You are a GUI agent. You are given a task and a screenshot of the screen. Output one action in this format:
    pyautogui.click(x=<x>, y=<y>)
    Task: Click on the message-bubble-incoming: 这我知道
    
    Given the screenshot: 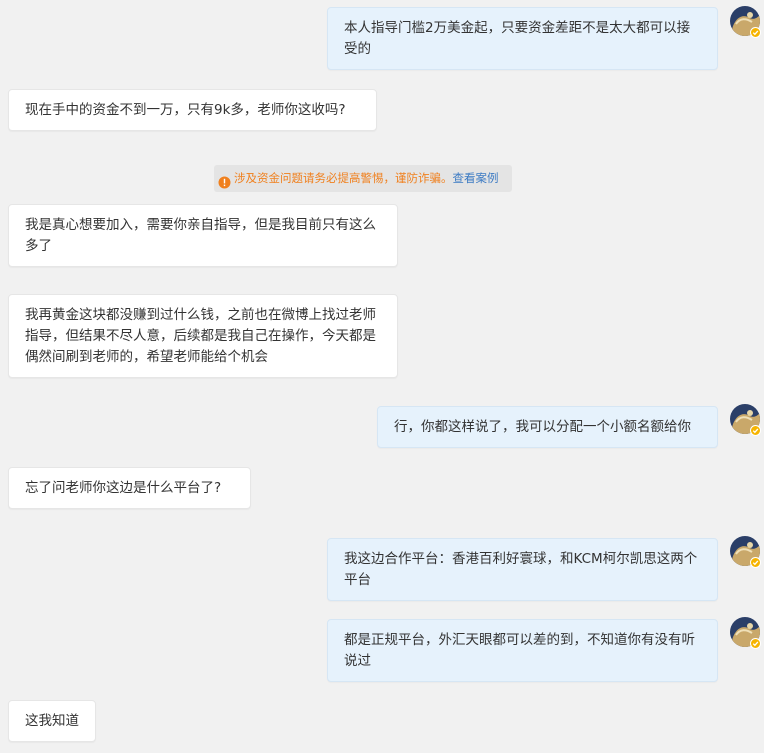 What is the action you would take?
    pyautogui.click(x=52, y=721)
    